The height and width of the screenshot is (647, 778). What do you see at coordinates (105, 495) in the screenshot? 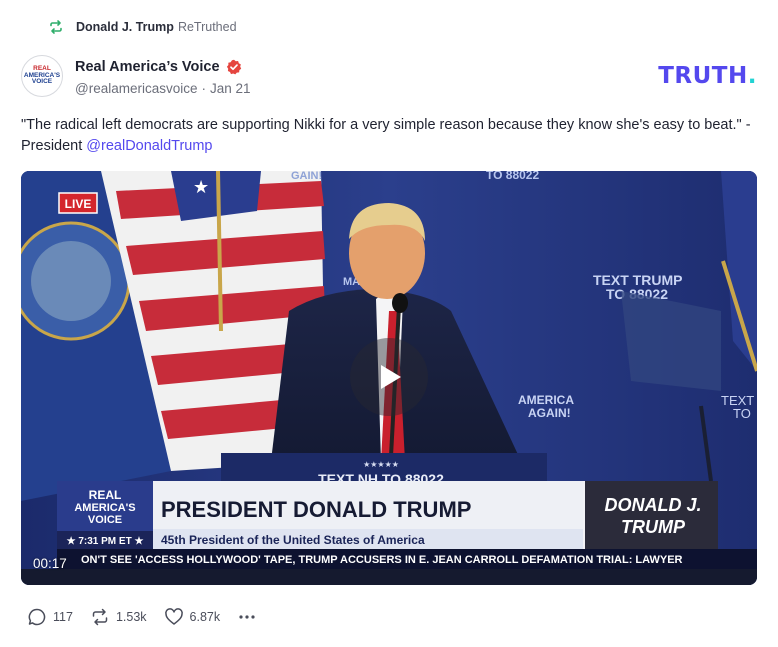
I see `network-logo-text: REAL` at bounding box center [105, 495].